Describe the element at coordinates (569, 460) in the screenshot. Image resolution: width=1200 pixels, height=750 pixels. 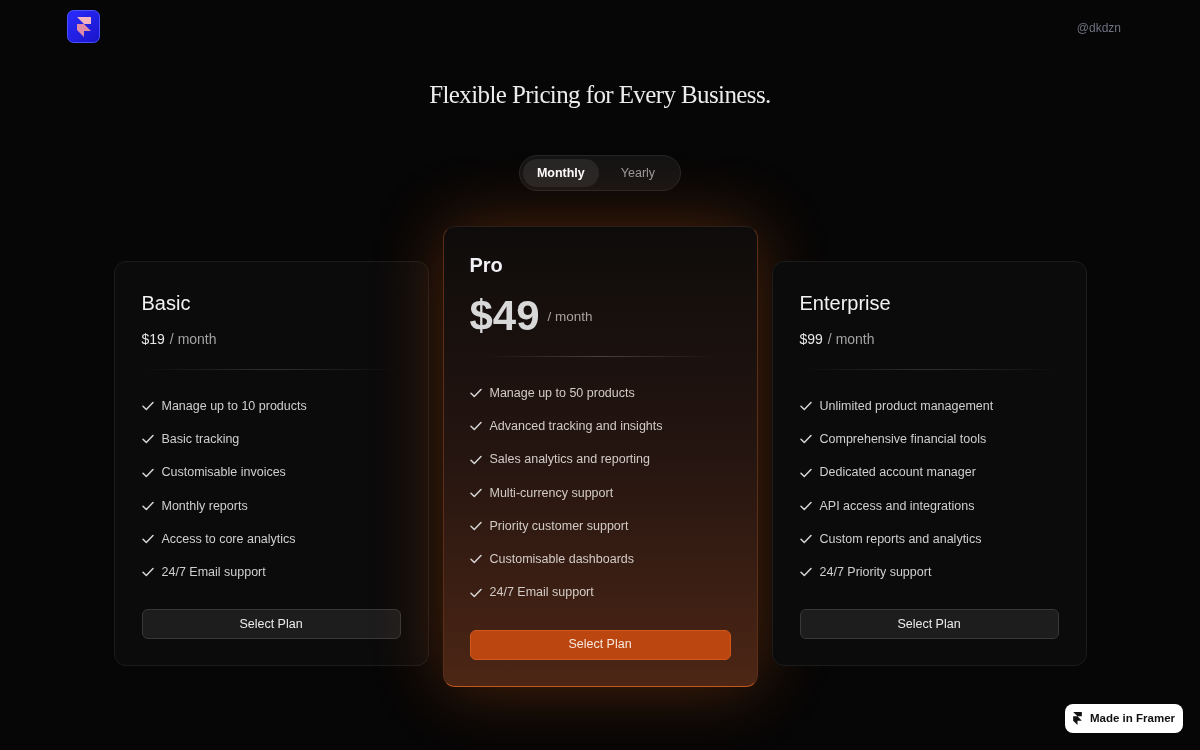
I see `feature-text: Sales analytics and reporting` at that location.